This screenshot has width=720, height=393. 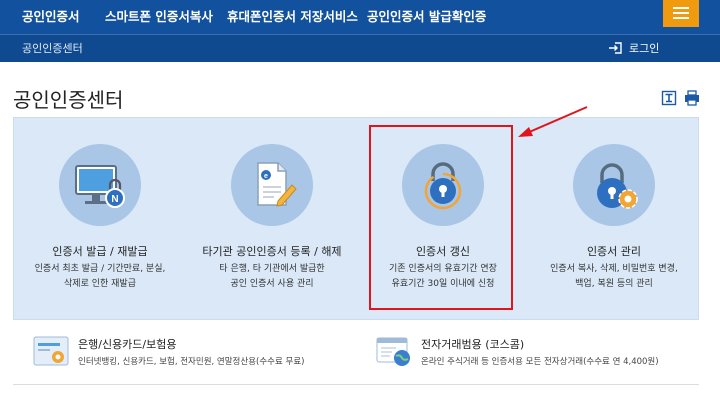 I want to click on card-desc-line: 인증서 최초 발급 / 기간만료, 분실,, so click(x=100, y=269).